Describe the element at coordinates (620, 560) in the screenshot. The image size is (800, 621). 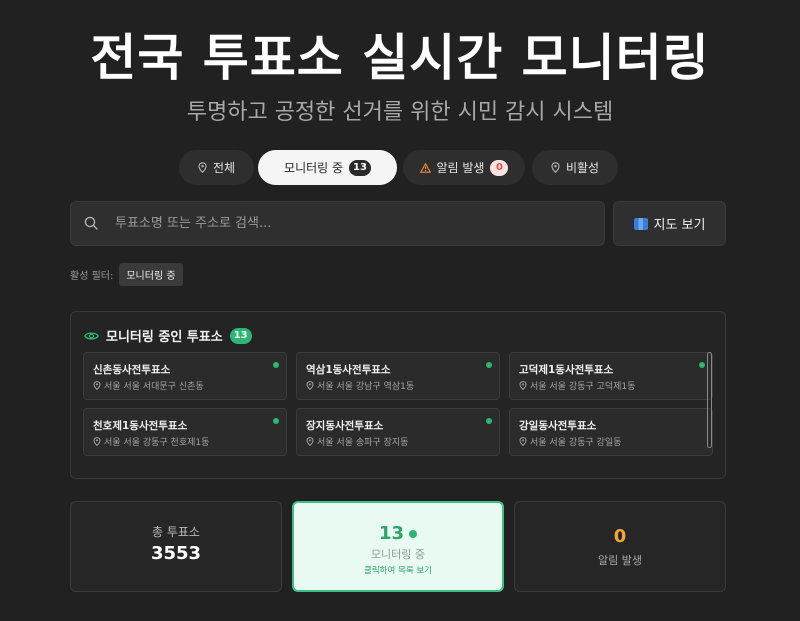
I see `stat-label: 알림 발생` at that location.